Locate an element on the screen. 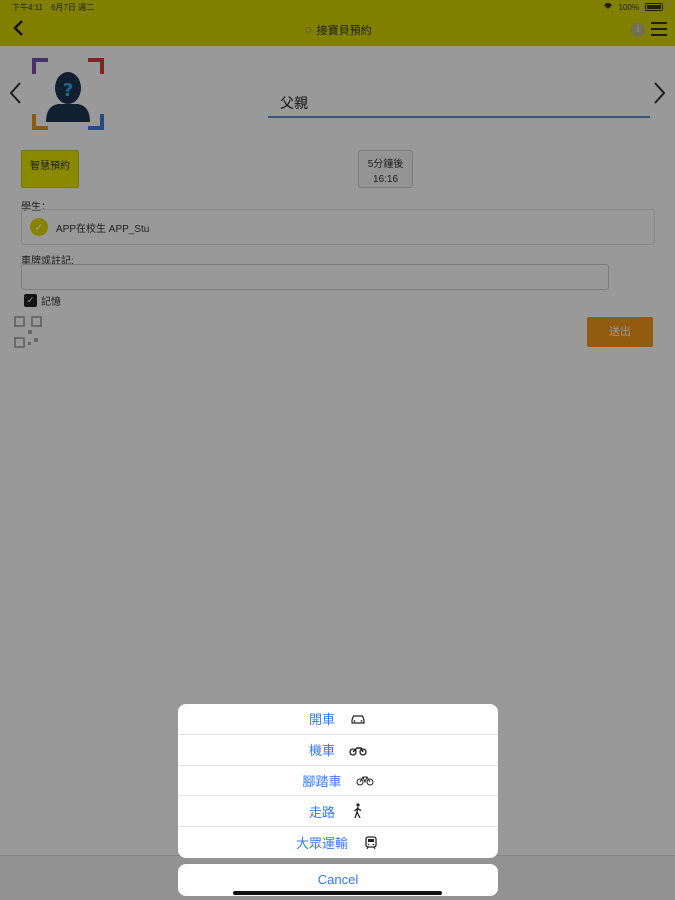  option-walking-label: 走路 is located at coordinates (321, 812).